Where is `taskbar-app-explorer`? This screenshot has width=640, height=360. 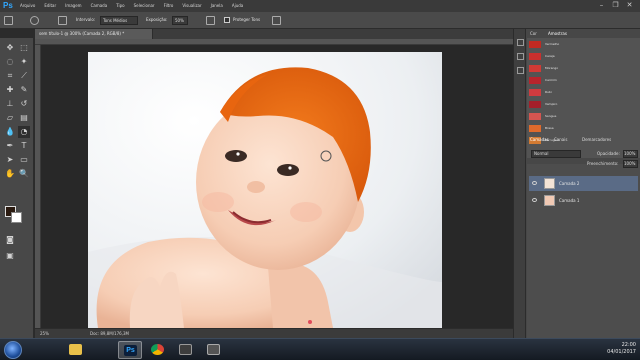 taskbar-app-explorer is located at coordinates (76, 350).